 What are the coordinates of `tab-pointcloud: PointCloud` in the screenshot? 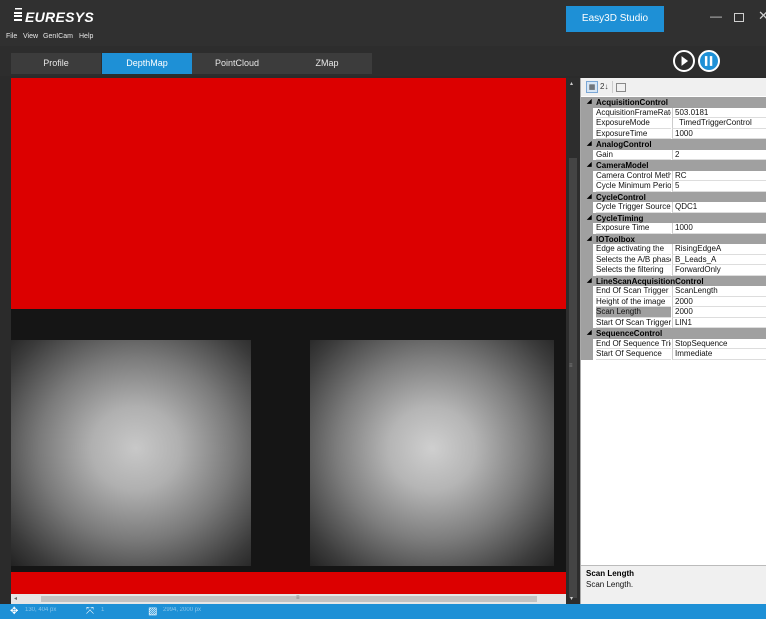 It's located at (237, 63).